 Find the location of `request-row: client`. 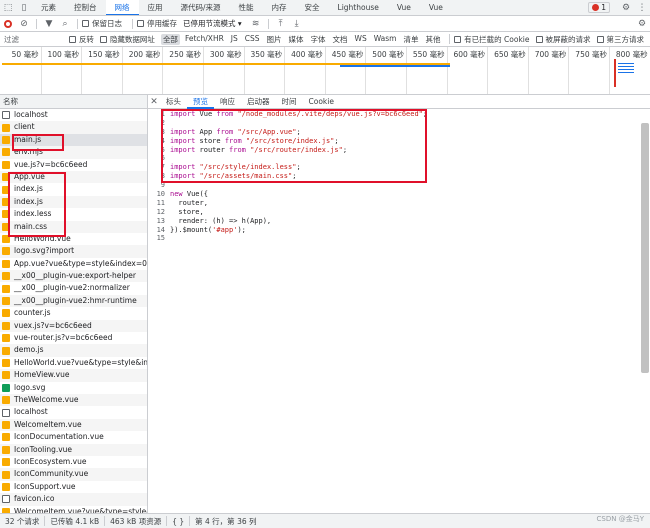

request-row: client is located at coordinates (73, 127).